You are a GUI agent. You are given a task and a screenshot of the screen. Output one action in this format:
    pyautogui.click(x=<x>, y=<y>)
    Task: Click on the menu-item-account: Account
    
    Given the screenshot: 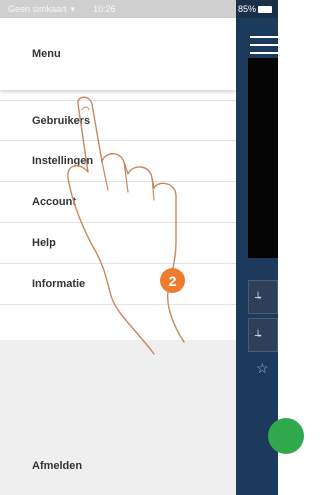 What is the action you would take?
    pyautogui.click(x=118, y=202)
    